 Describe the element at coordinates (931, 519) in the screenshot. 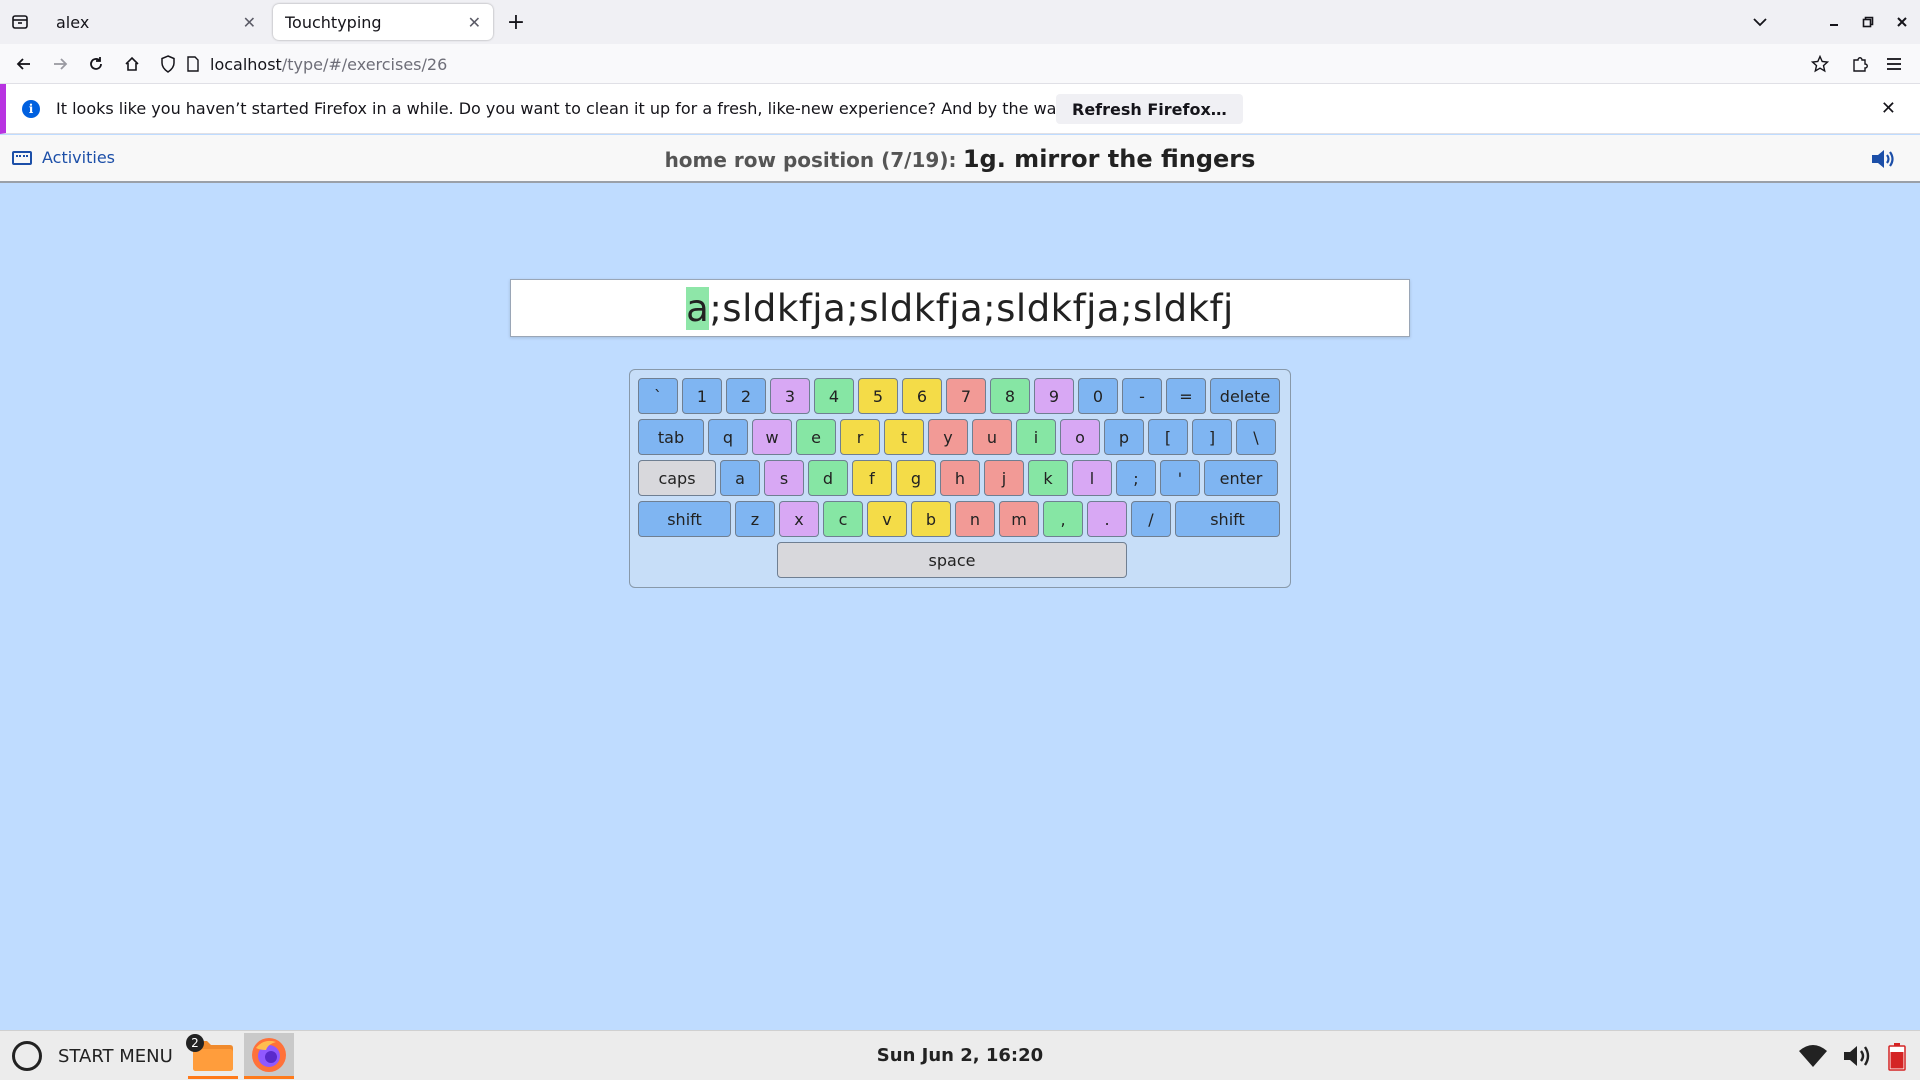

I see `key-char: b` at that location.